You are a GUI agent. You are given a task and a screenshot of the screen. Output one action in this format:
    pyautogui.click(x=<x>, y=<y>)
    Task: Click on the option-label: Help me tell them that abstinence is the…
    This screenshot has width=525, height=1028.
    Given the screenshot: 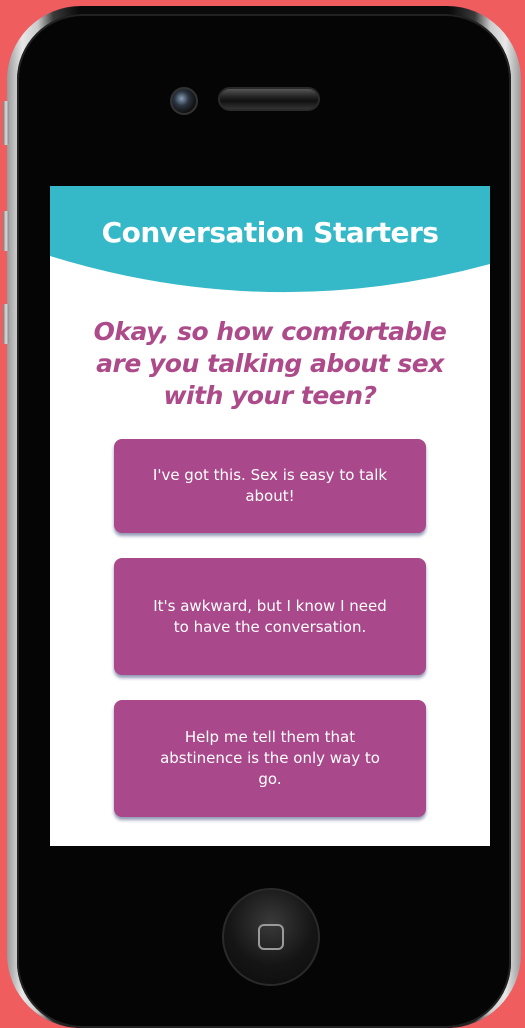 What is the action you would take?
    pyautogui.click(x=270, y=758)
    